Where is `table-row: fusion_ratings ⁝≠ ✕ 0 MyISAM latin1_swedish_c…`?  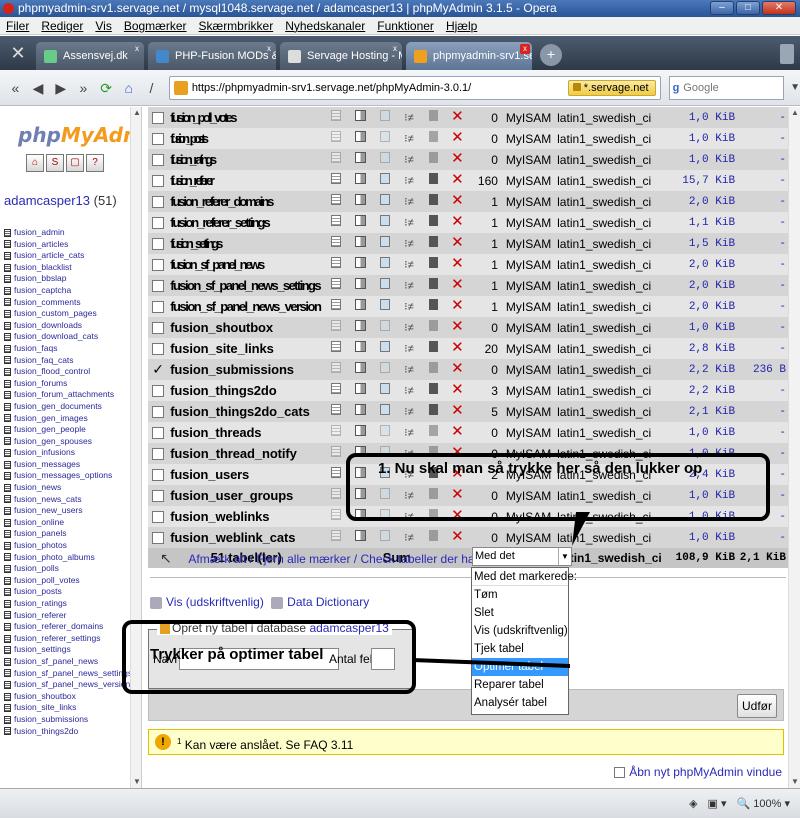 table-row: fusion_ratings ⁝≠ ✕ 0 MyISAM latin1_swedish_c… is located at coordinates (468, 159).